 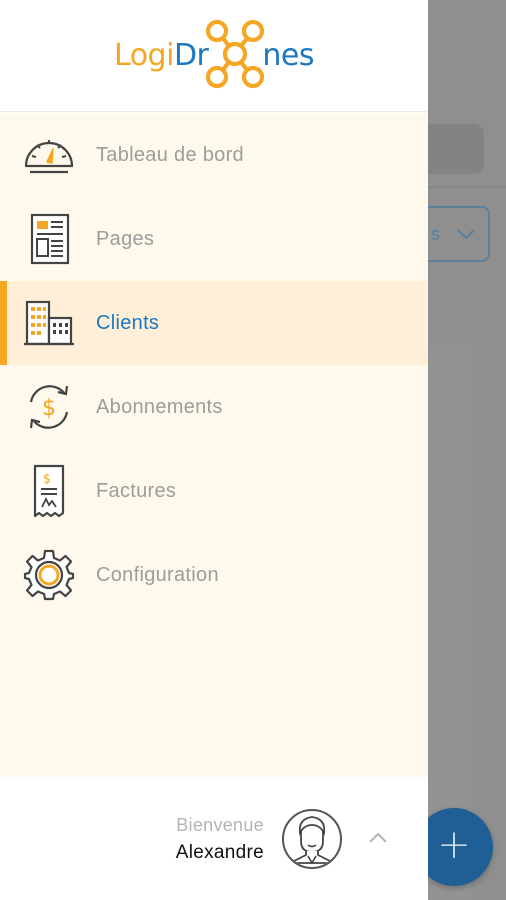 I want to click on chevron-up-icon, so click(x=378, y=838).